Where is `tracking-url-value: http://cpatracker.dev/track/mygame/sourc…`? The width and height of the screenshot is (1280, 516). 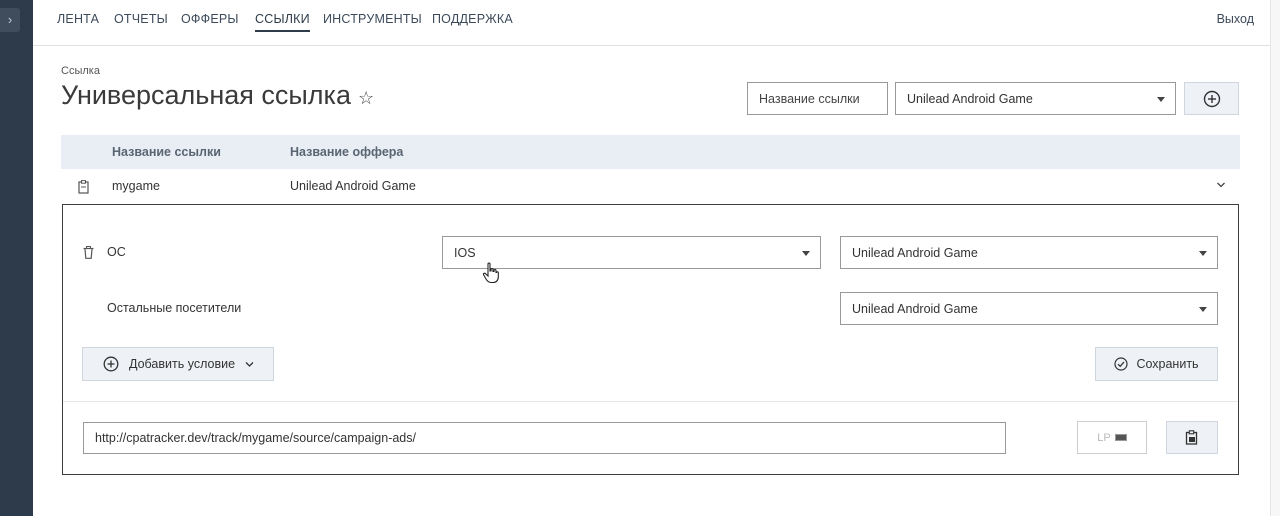
tracking-url-value: http://cpatracker.dev/track/mygame/sourc… is located at coordinates (255, 438).